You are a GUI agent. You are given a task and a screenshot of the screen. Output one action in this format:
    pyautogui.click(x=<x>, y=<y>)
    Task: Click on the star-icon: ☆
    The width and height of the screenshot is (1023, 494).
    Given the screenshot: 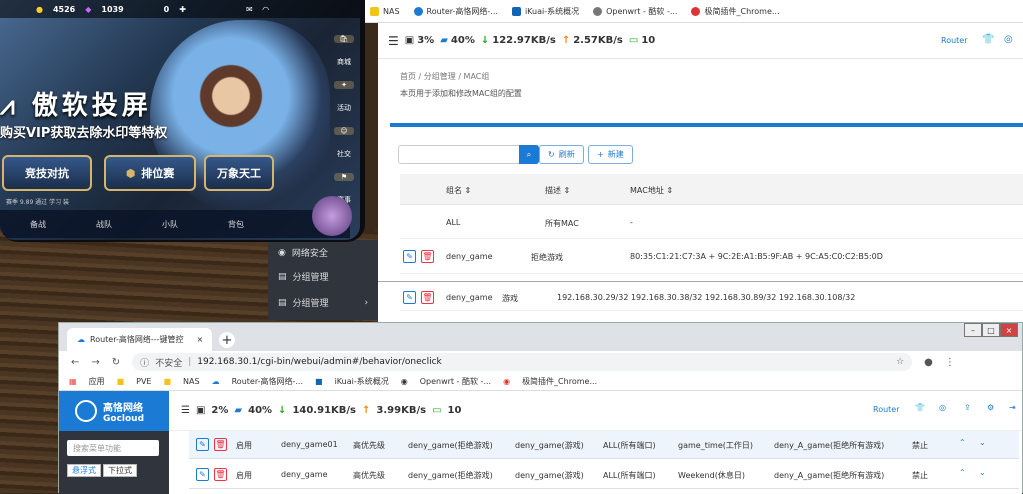 What is the action you would take?
    pyautogui.click(x=900, y=362)
    